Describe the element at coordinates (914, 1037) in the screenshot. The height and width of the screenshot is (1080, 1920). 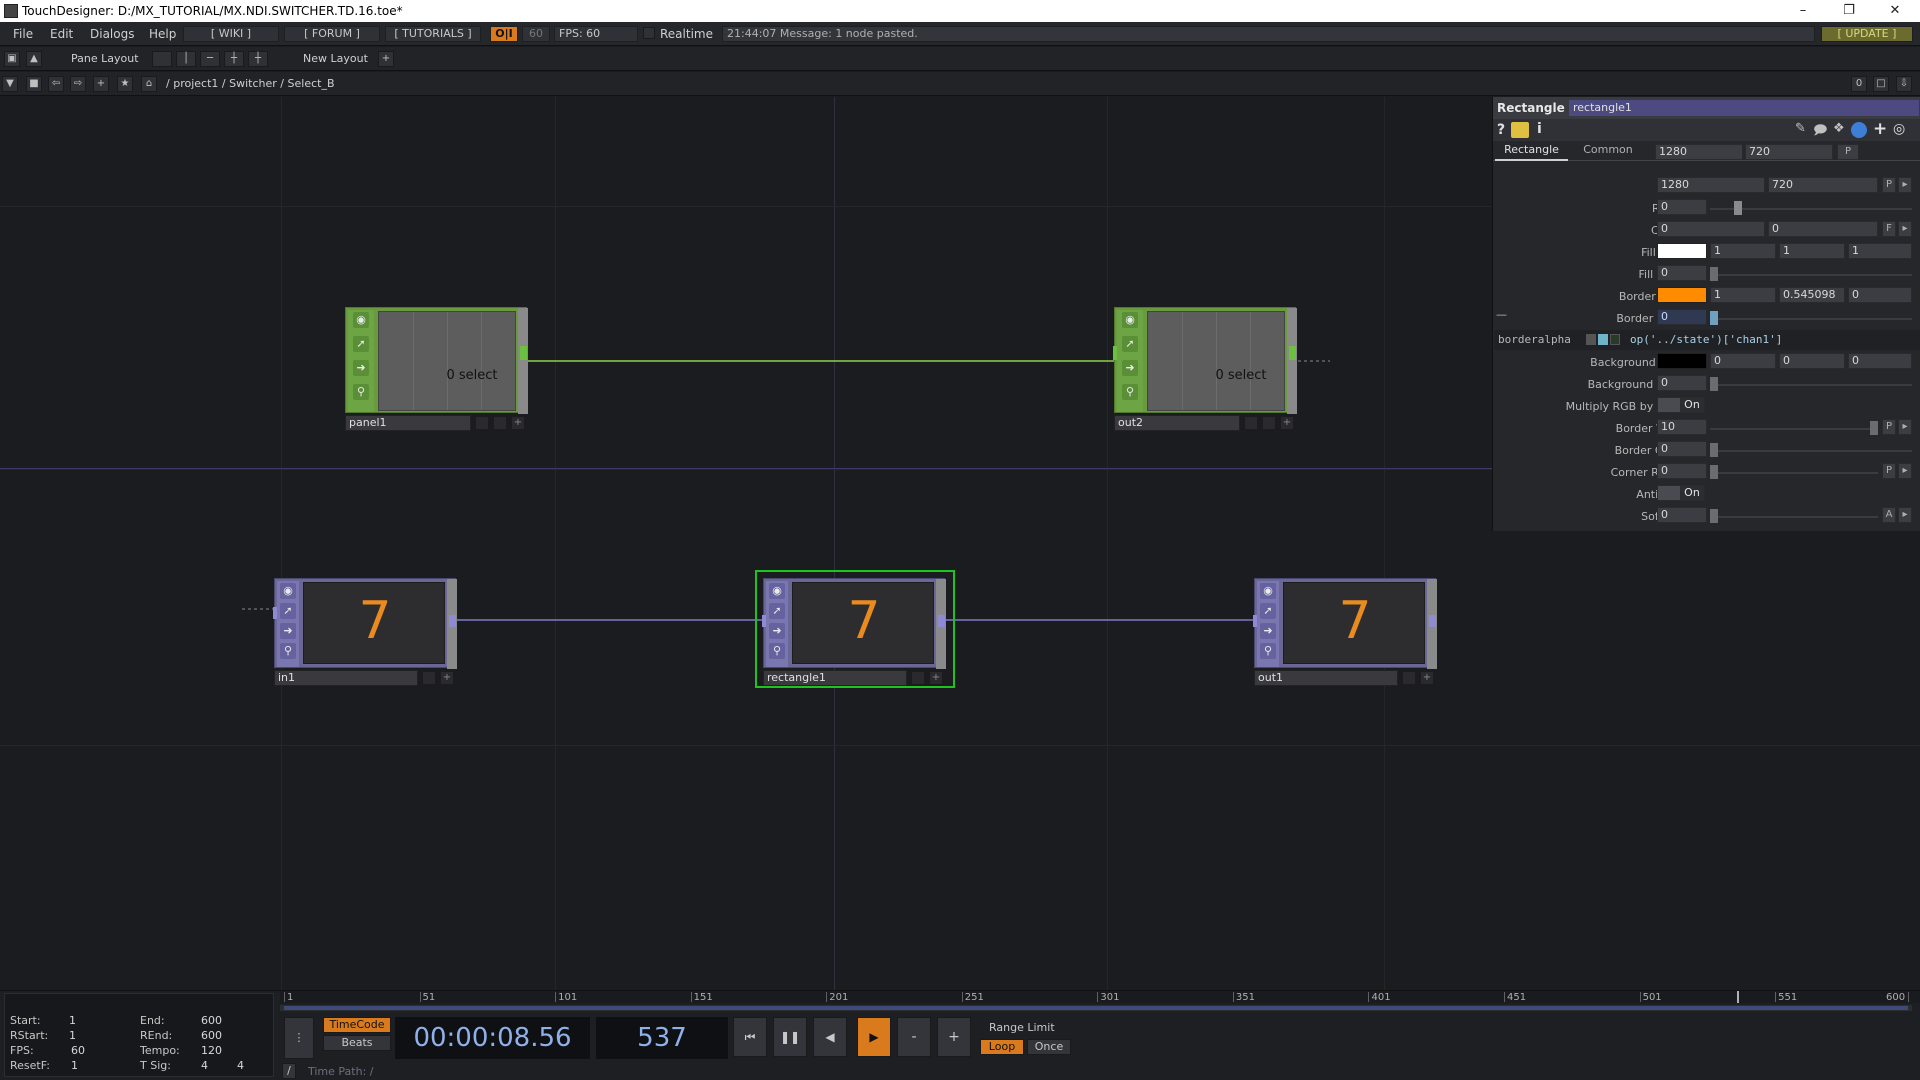
I see `step-minus-button: -` at that location.